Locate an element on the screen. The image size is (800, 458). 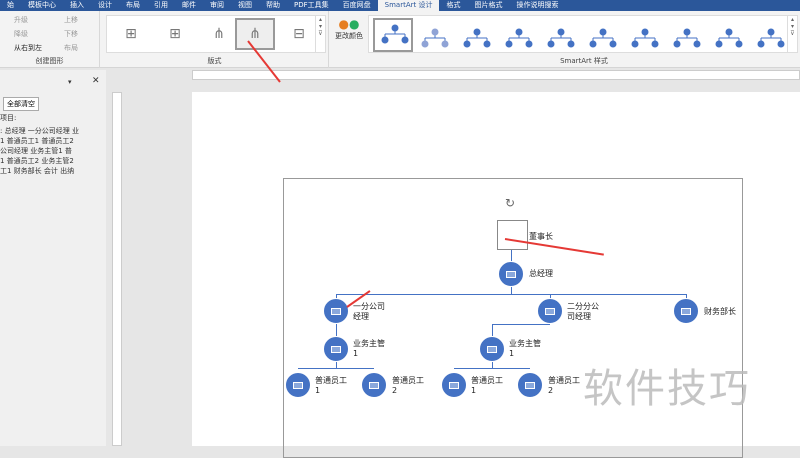
tab-4: 布局 is located at coordinates (133, 5).